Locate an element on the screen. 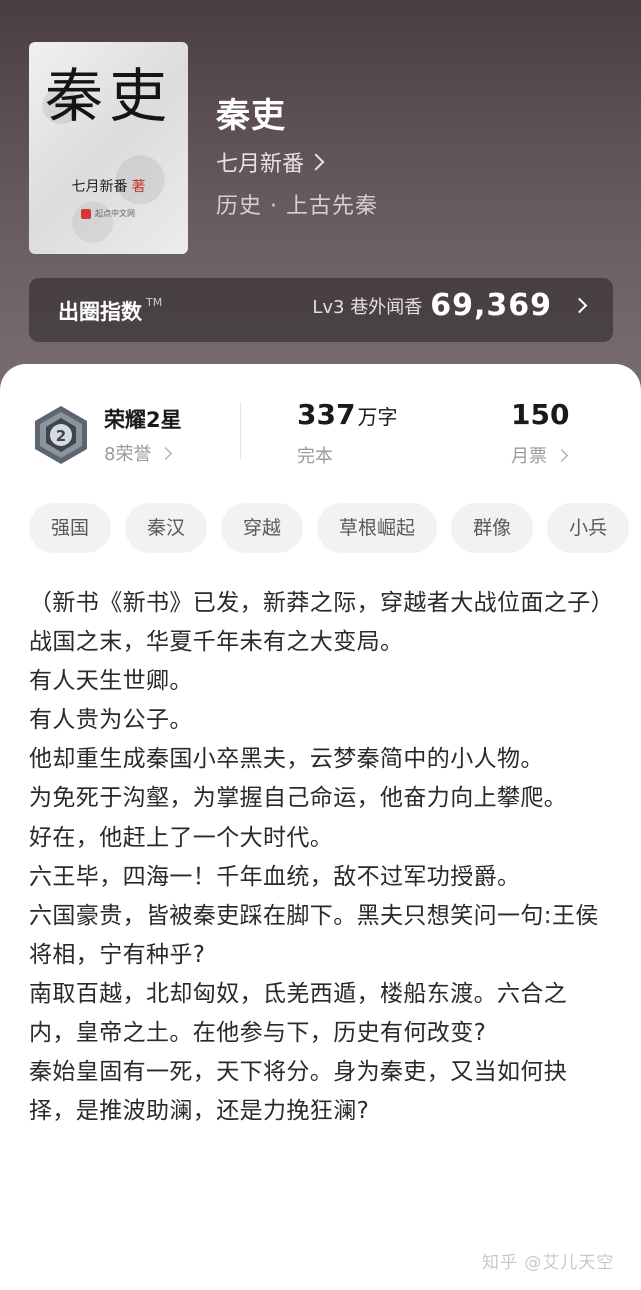 Image resolution: width=641 pixels, height=1290 pixels. index-value-group: Lv3 巷外闻香 69,369 is located at coordinates (450, 305).